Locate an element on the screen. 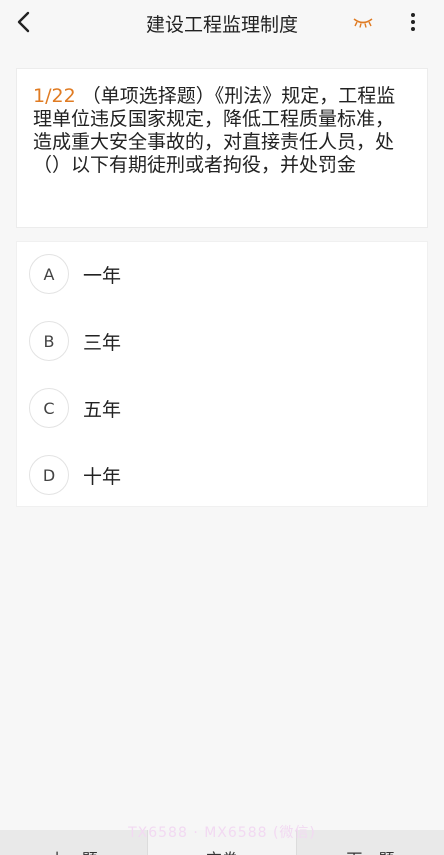  eye-closed-icon is located at coordinates (363, 24).